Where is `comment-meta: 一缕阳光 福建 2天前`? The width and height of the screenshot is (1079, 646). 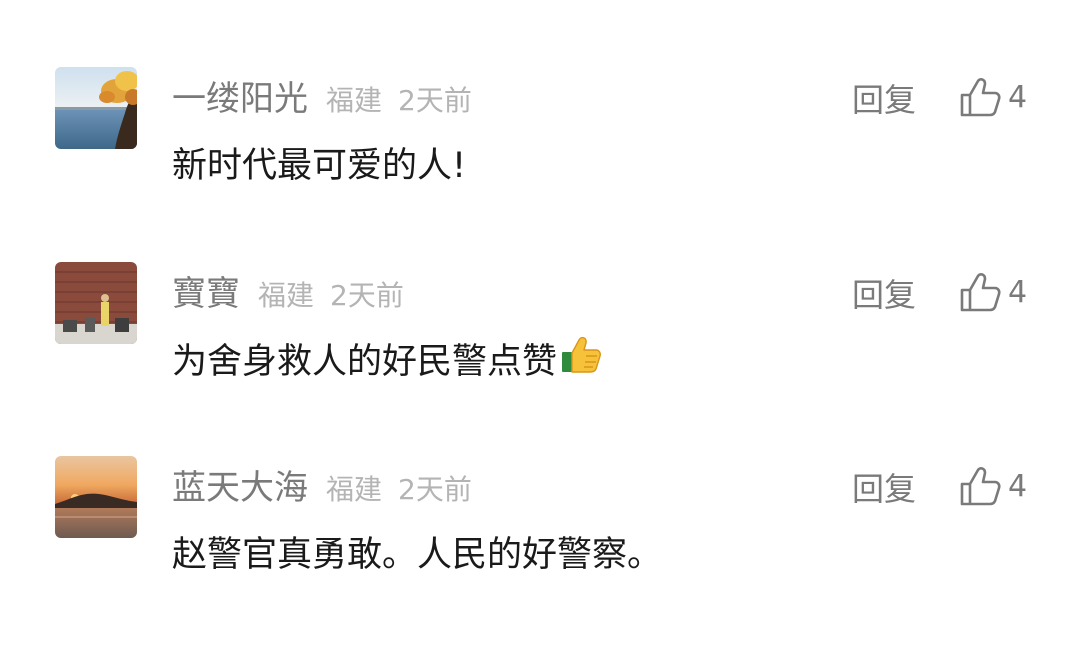
comment-meta: 一缕阳光 福建 2天前 is located at coordinates (330, 96).